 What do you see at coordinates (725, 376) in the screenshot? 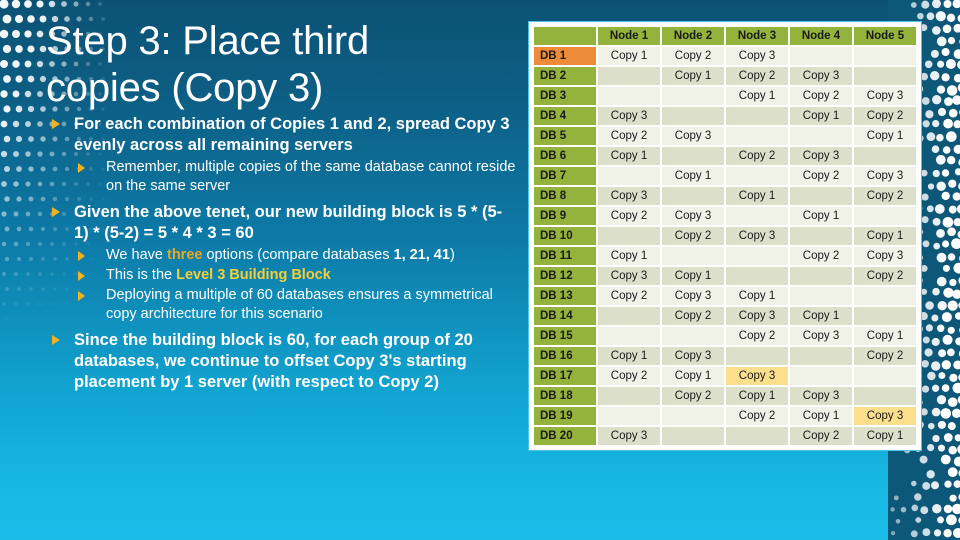
I see `table-row: DB 17 Copy 2 Copy 1 Copy 3` at bounding box center [725, 376].